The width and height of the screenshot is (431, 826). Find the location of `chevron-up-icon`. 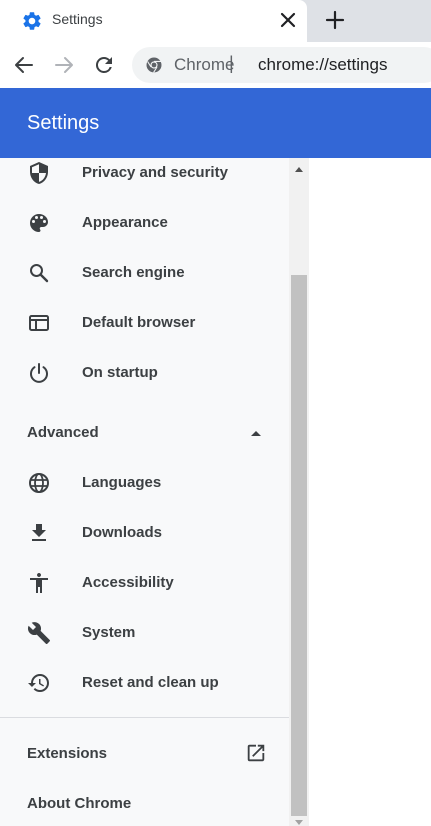

chevron-up-icon is located at coordinates (256, 433).